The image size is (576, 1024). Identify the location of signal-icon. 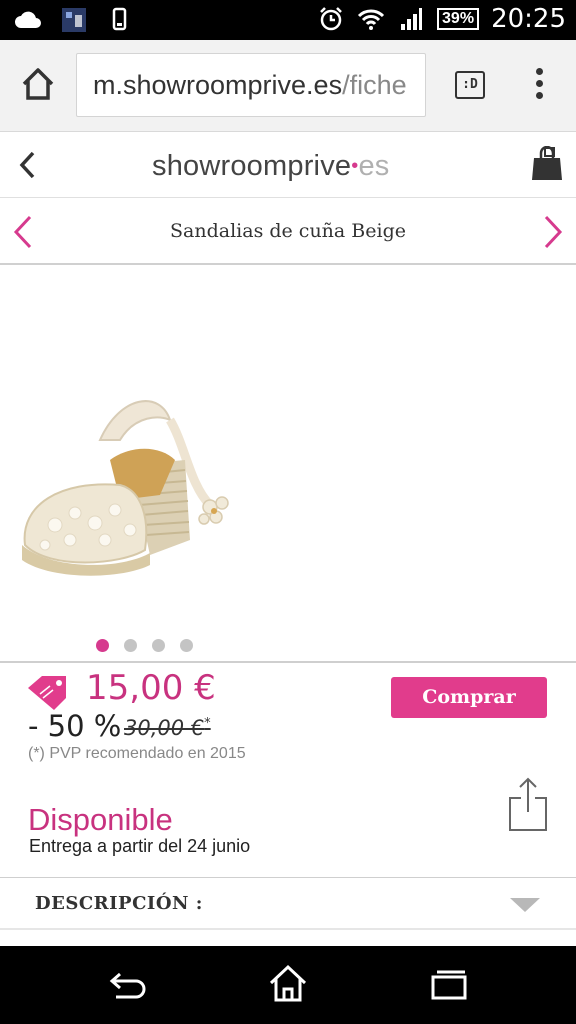
(411, 19).